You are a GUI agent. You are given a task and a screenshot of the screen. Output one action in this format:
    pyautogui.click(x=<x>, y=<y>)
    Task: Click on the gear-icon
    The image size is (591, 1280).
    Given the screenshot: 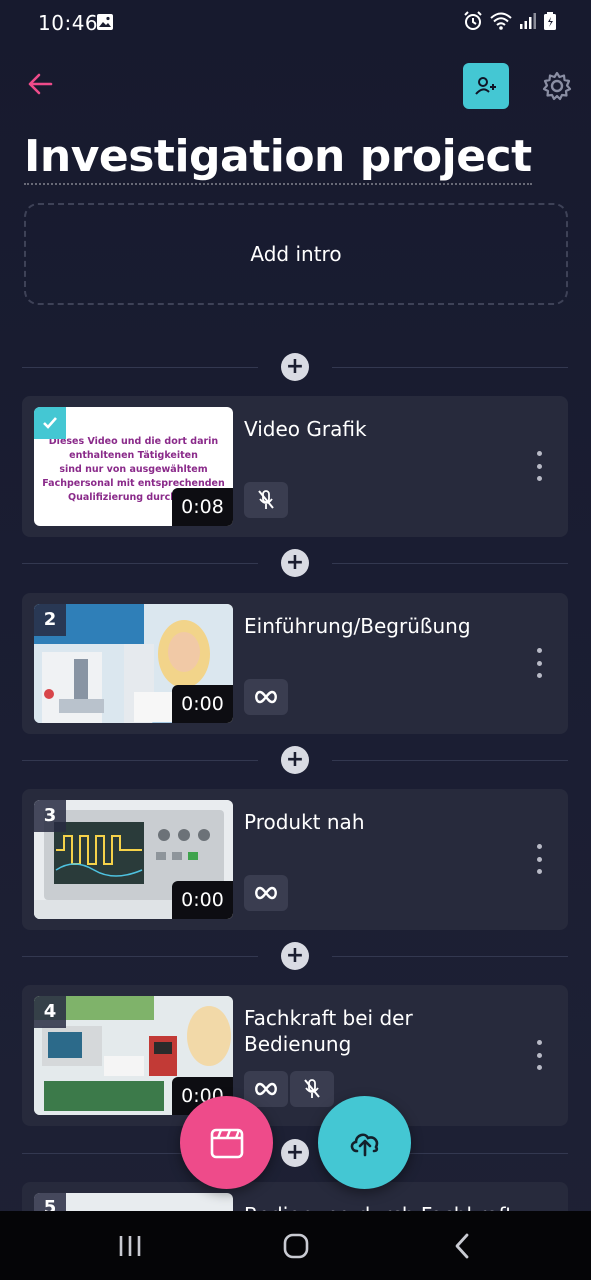 What is the action you would take?
    pyautogui.click(x=557, y=86)
    